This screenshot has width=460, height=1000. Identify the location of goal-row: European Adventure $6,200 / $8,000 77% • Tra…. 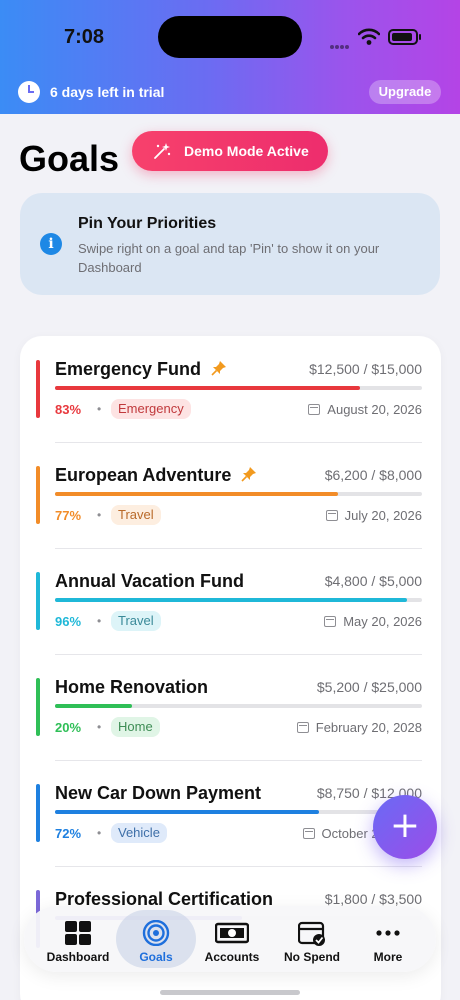
(230, 495).